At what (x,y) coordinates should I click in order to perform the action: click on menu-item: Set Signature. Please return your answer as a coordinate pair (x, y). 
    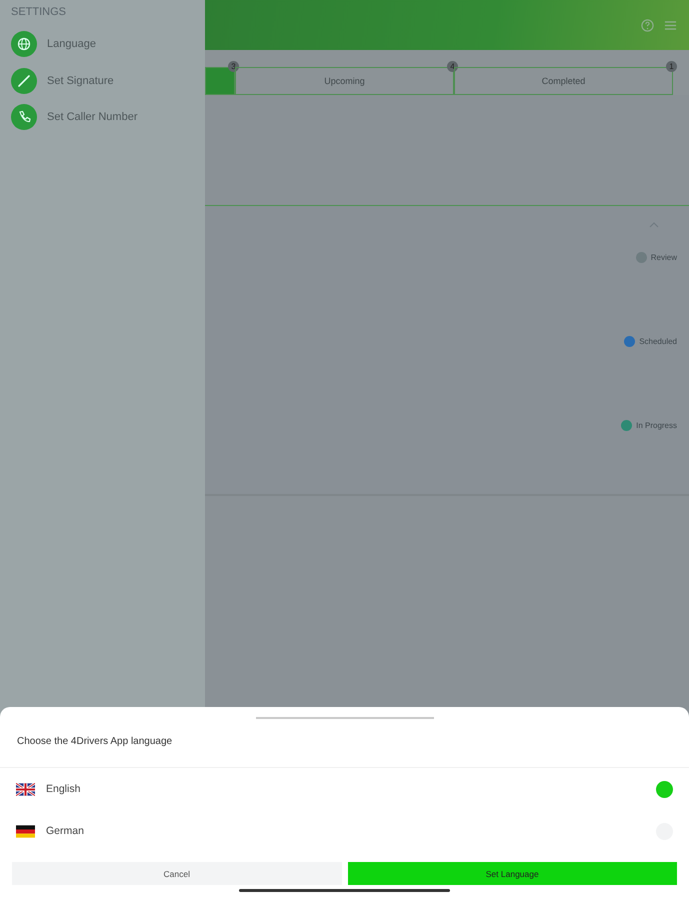
    Looking at the image, I should click on (102, 80).